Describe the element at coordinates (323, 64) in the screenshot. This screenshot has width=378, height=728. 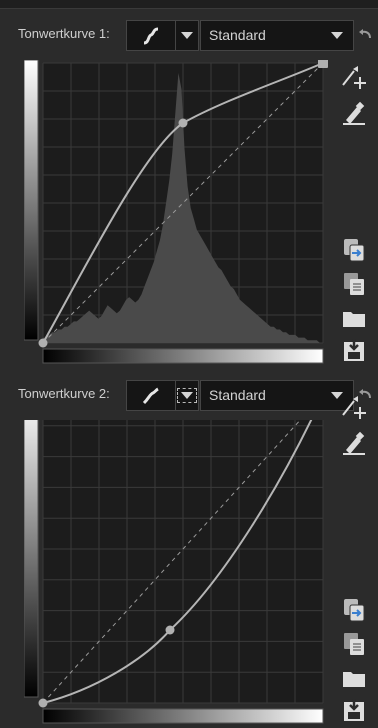
I see `curve-point-white` at that location.